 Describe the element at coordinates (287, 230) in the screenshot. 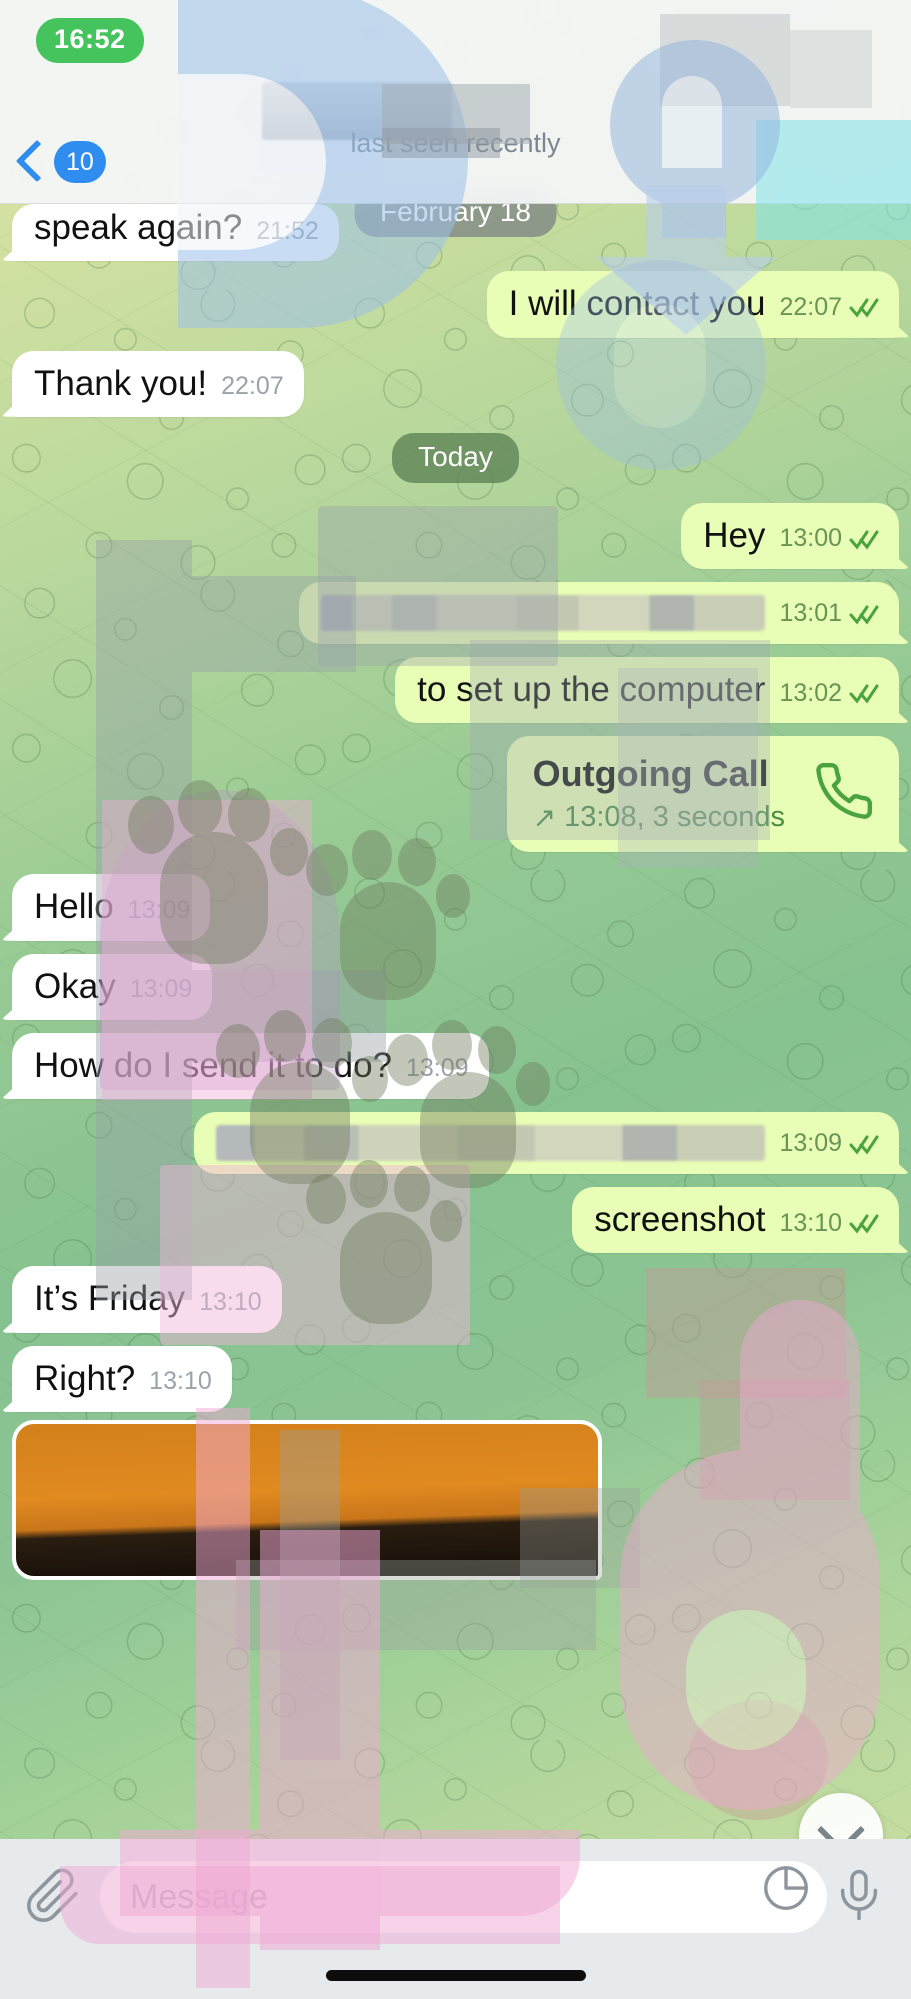

I see `message-time: 21:52` at that location.